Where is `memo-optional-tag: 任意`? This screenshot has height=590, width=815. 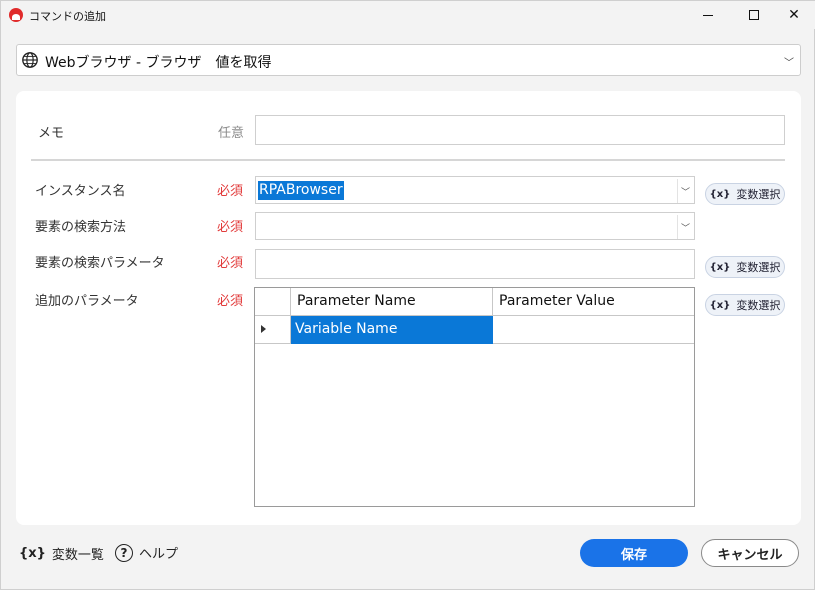
memo-optional-tag: 任意 is located at coordinates (231, 133).